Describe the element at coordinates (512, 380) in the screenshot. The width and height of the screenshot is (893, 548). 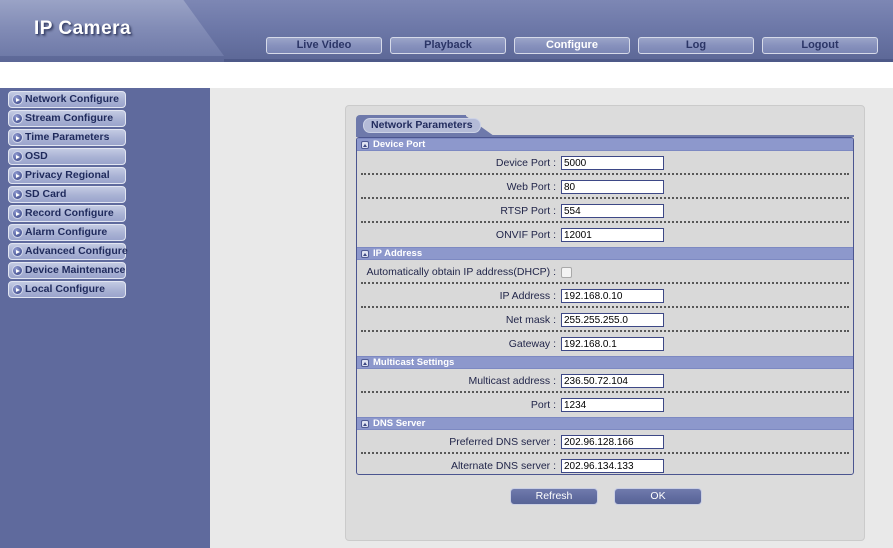
I see `field-label: Multicast address :` at that location.